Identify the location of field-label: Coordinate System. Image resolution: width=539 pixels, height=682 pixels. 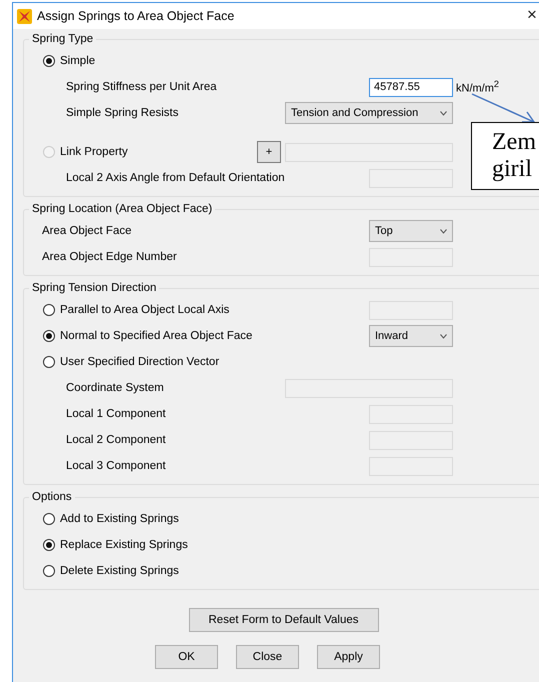
(115, 388).